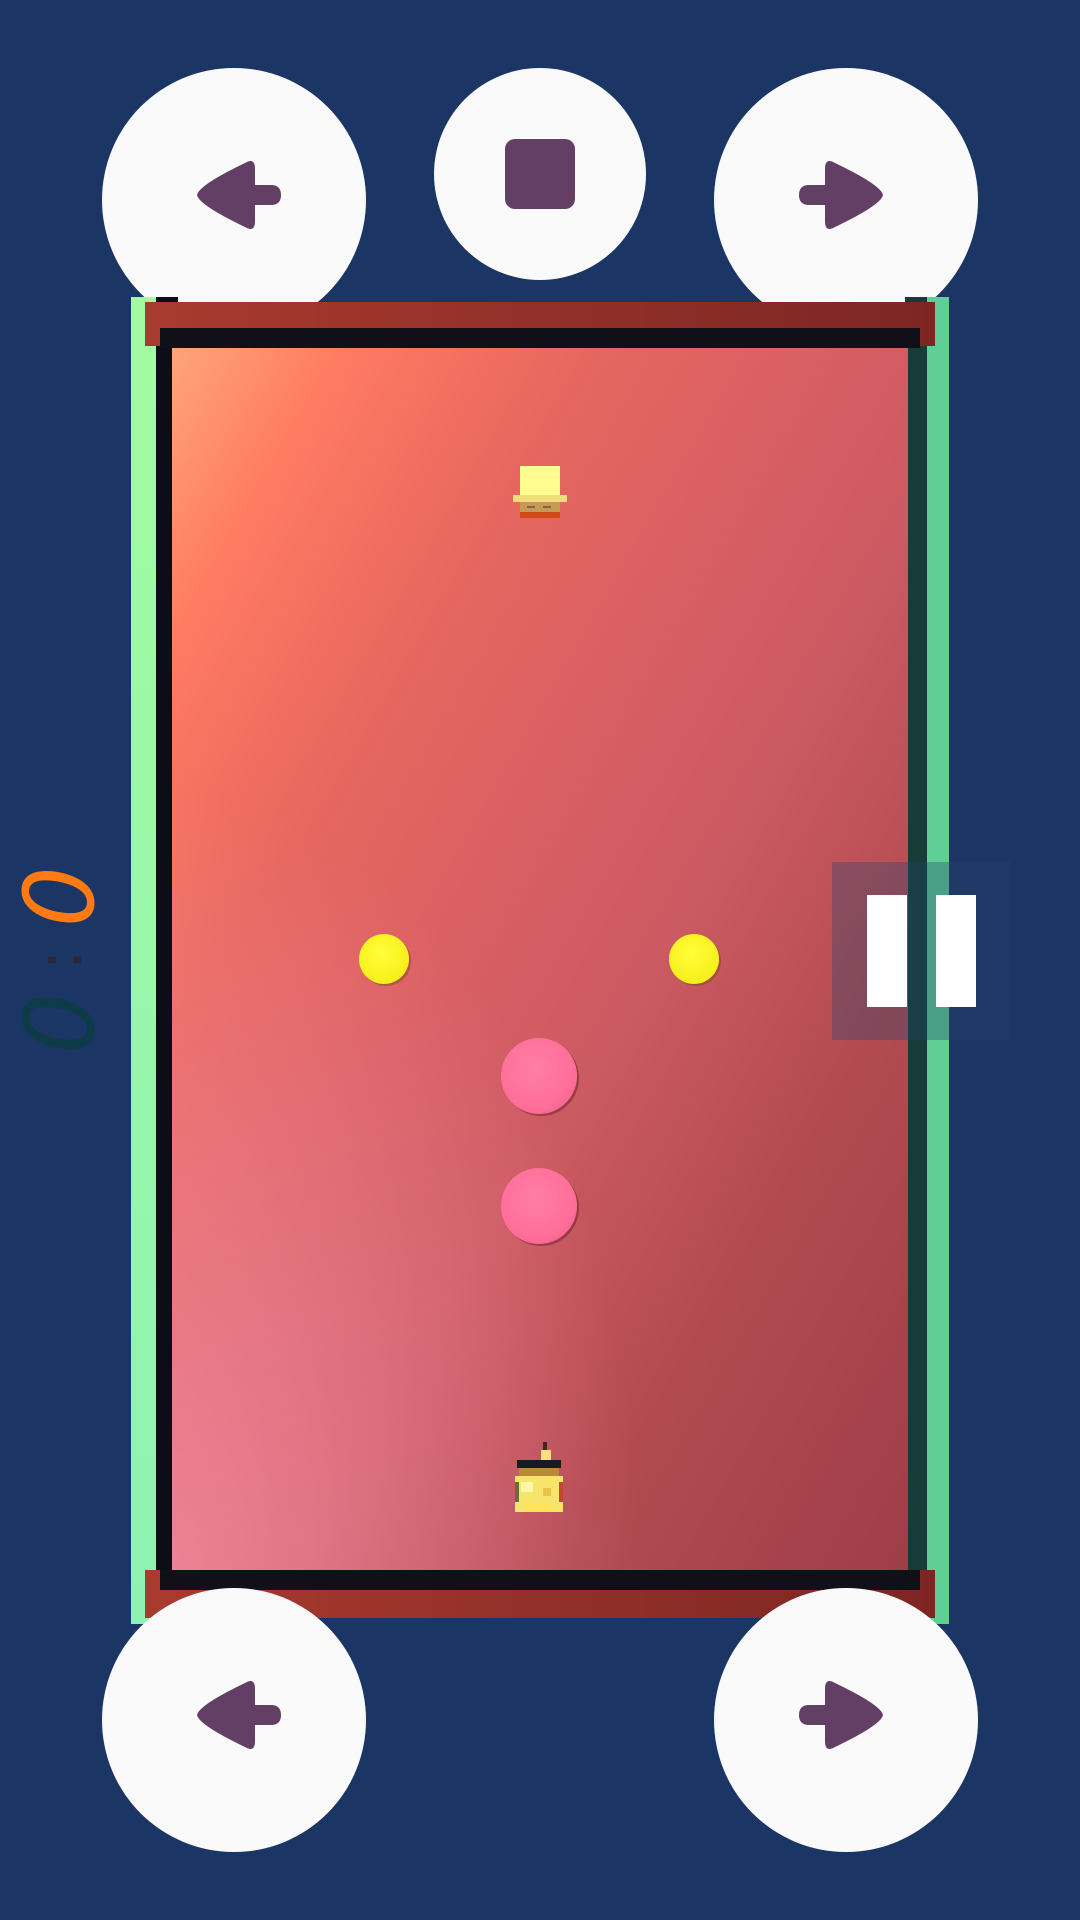 The width and height of the screenshot is (1080, 1920). I want to click on bottom-right-arrow-button, so click(846, 1720).